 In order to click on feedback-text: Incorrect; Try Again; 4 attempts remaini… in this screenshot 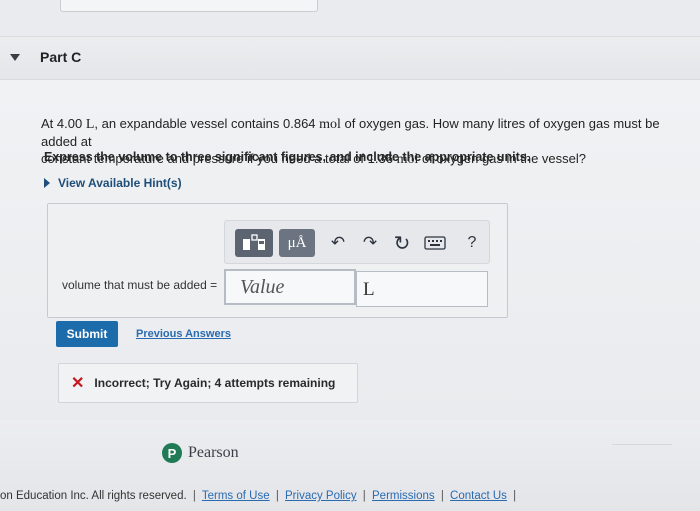, I will do `click(215, 383)`.